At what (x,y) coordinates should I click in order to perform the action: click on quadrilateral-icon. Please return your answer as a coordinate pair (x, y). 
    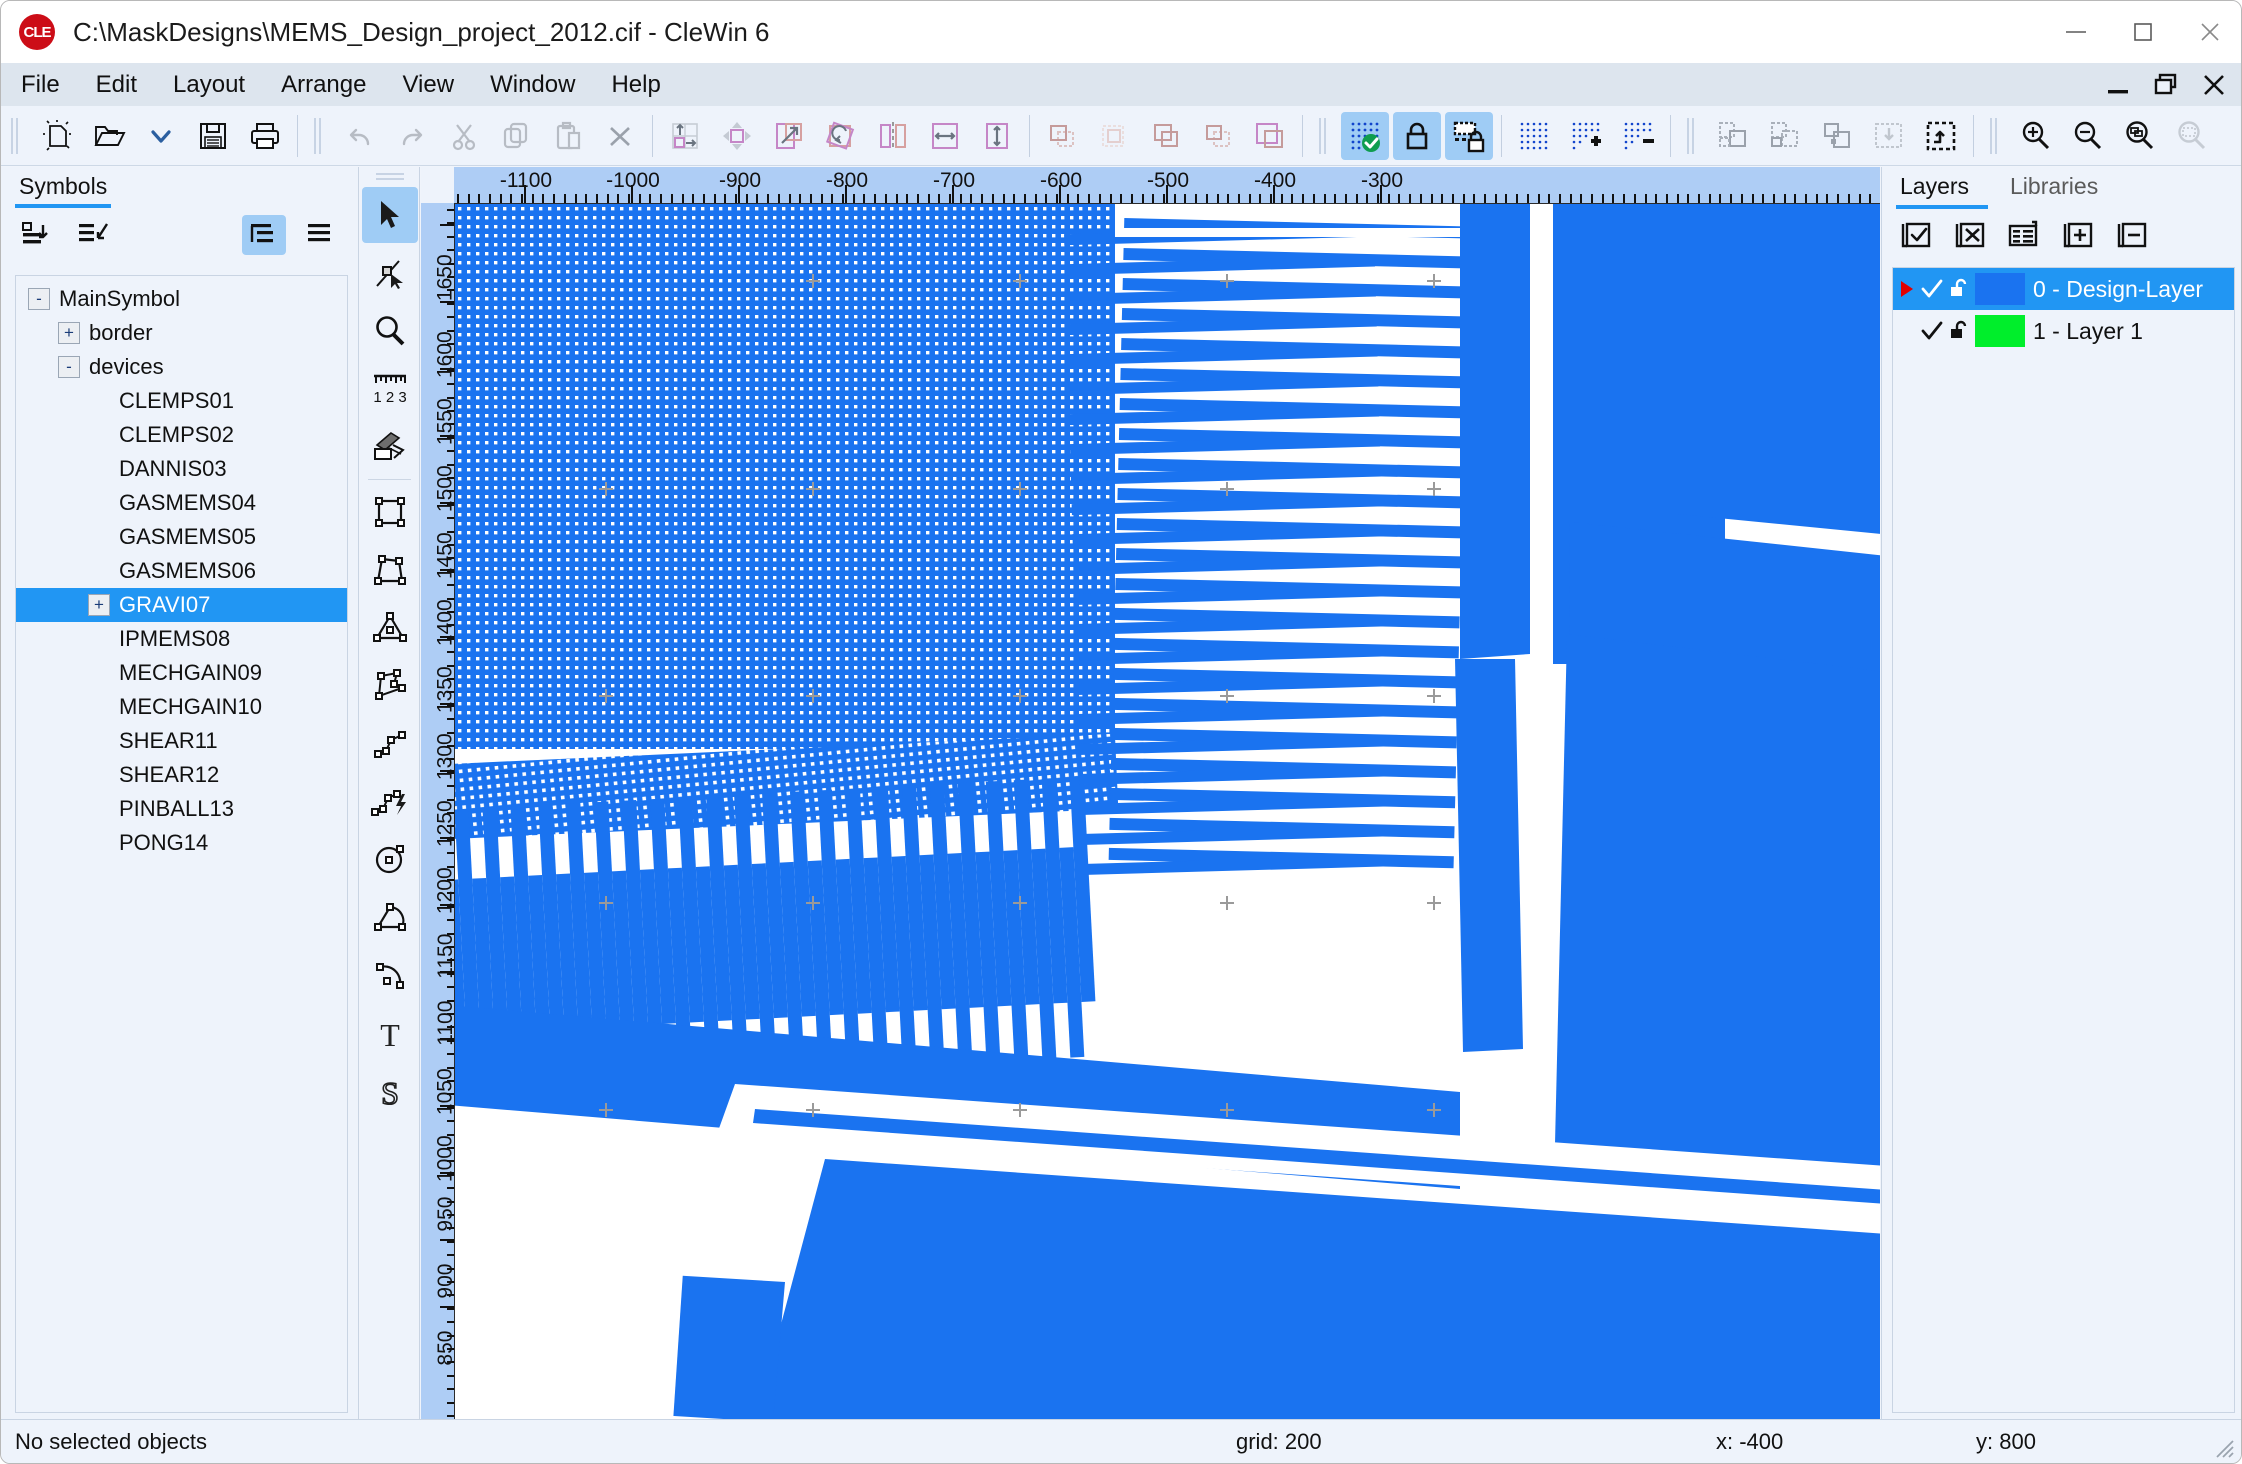
    Looking at the image, I should click on (390, 570).